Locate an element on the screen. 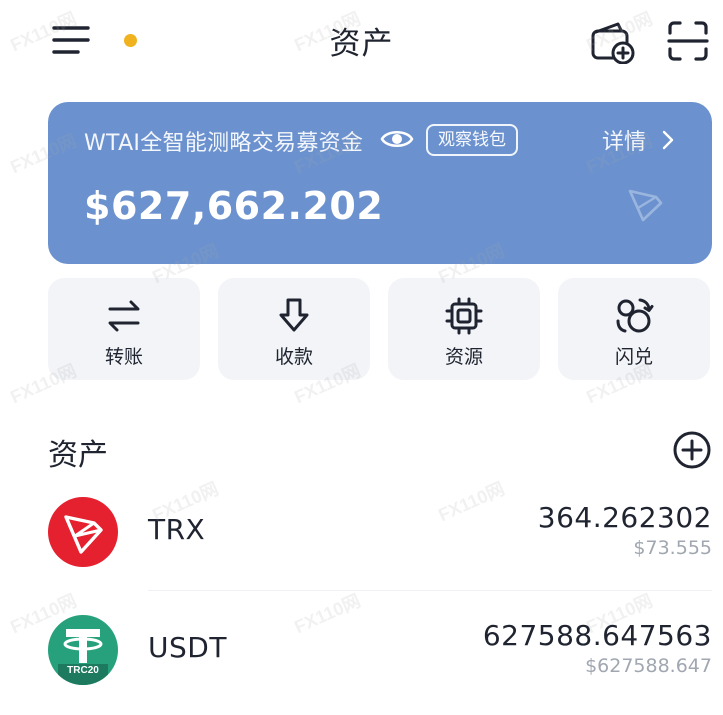 The image size is (723, 715). chip-icon is located at coordinates (464, 316).